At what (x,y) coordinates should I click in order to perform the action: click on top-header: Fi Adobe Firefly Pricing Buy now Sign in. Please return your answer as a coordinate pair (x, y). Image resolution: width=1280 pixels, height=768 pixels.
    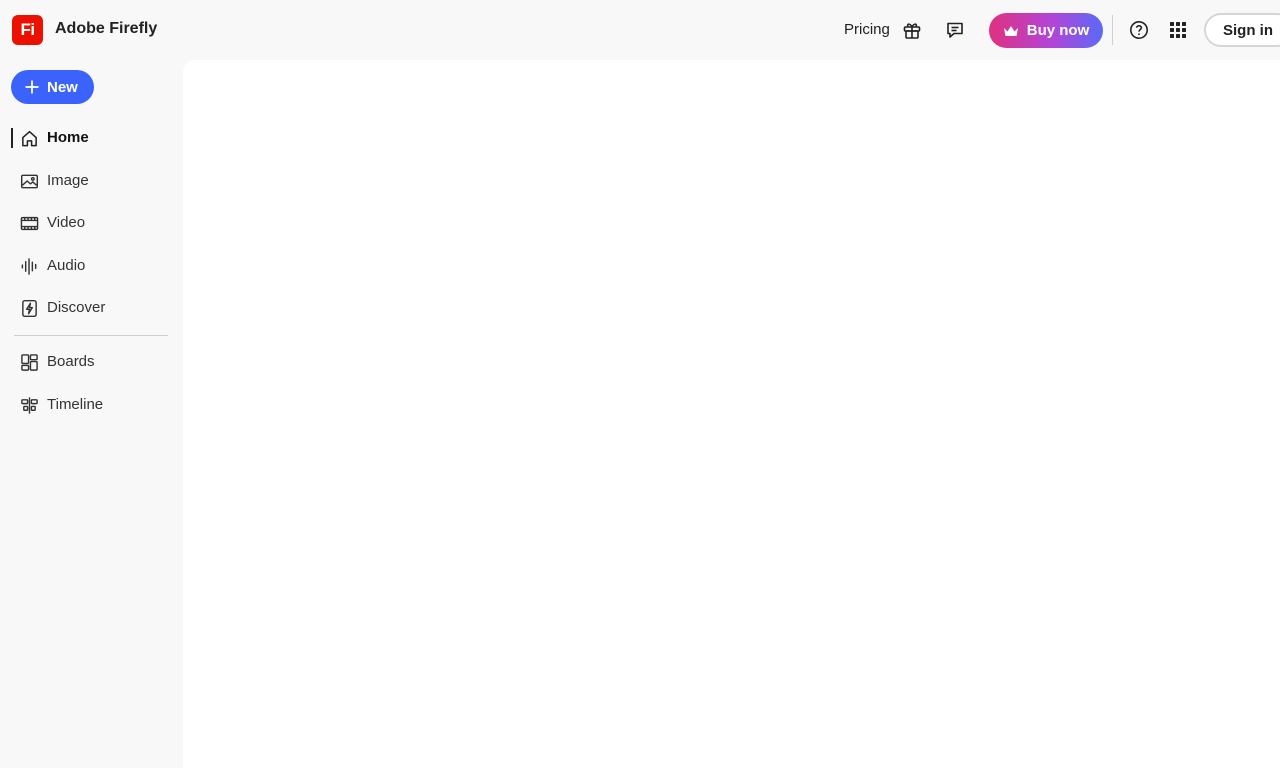
    Looking at the image, I should click on (640, 30).